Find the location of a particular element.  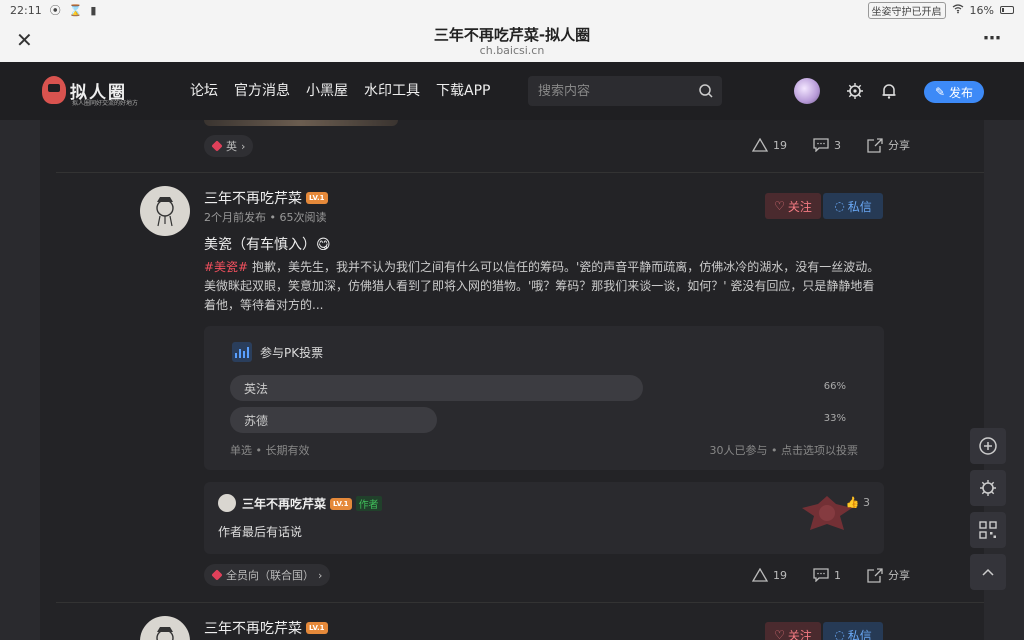

publish-button: ✎ 发布 is located at coordinates (954, 92).